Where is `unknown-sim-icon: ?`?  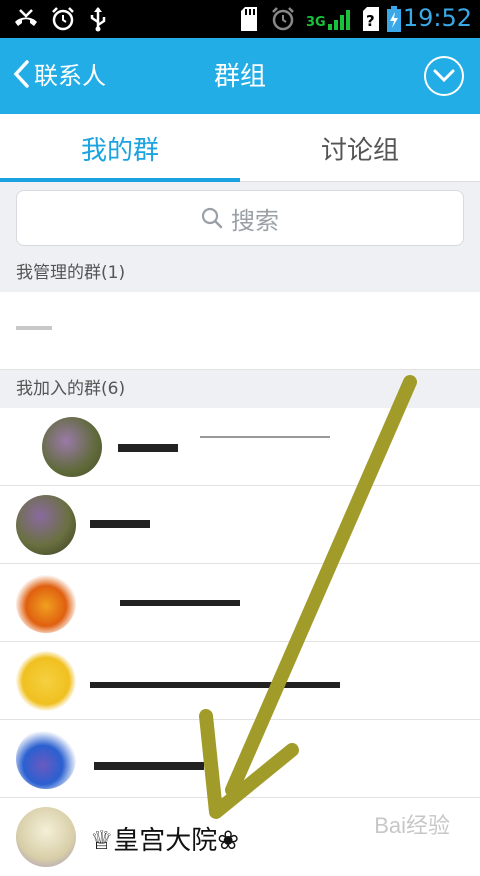
unknown-sim-icon: ? is located at coordinates (371, 19).